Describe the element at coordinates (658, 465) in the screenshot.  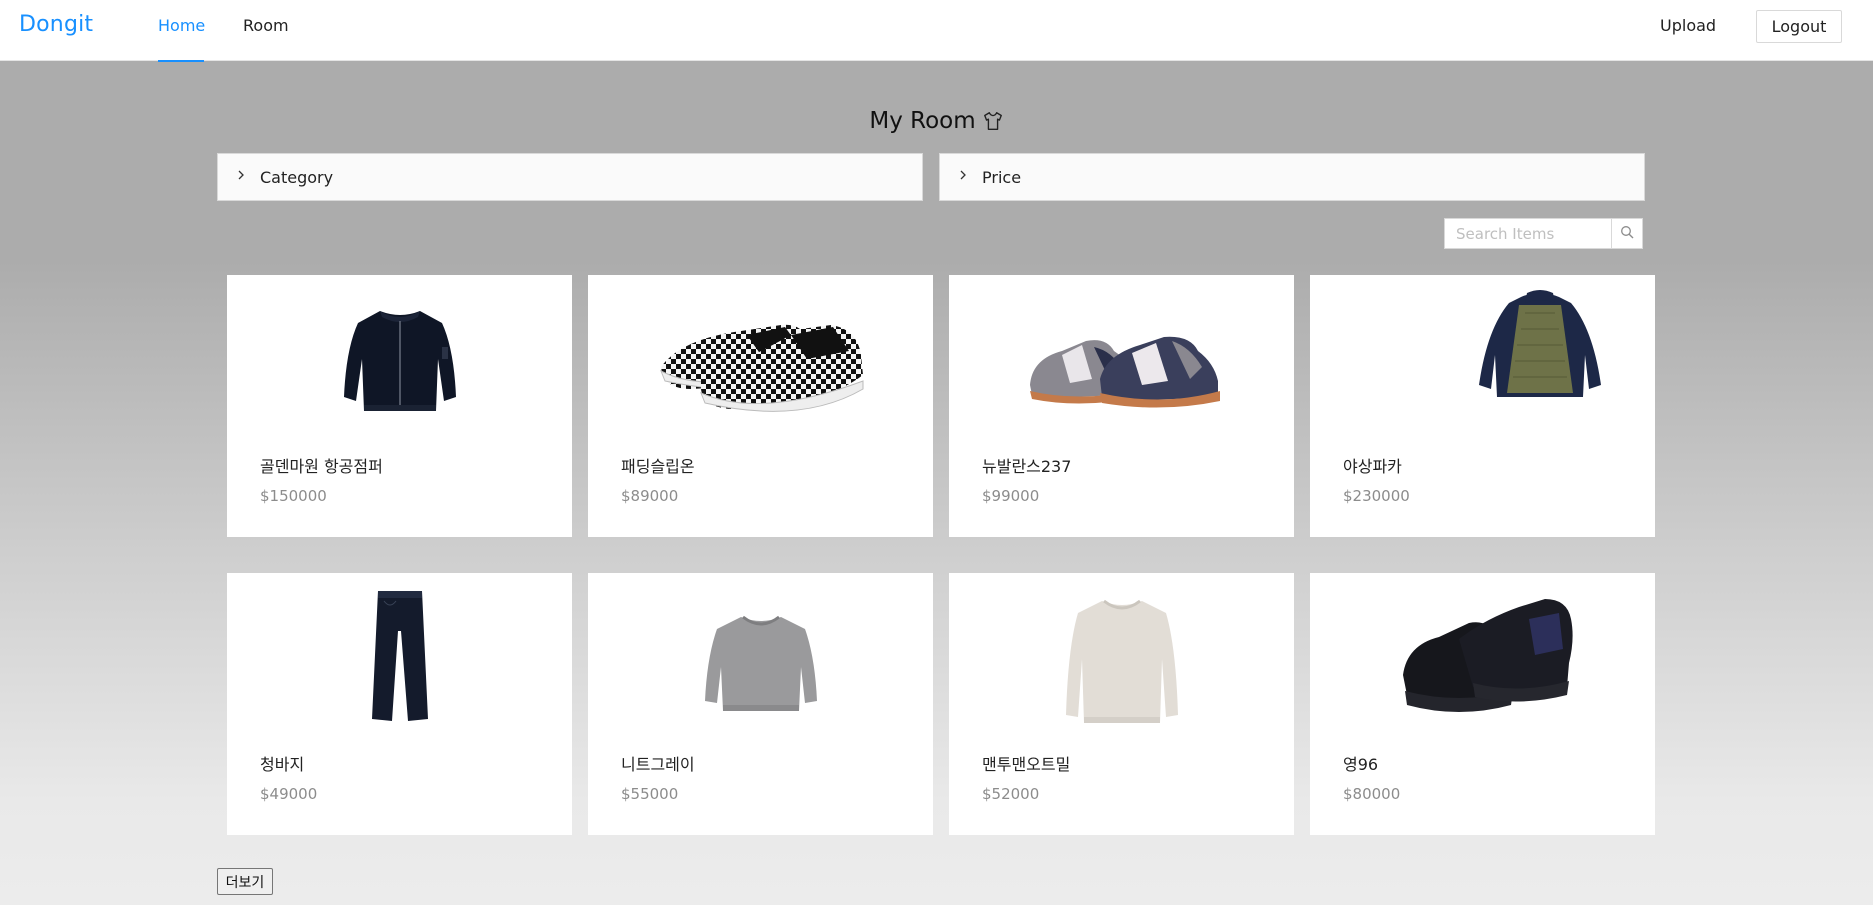
I see `product-name: 패딩슬립온` at that location.